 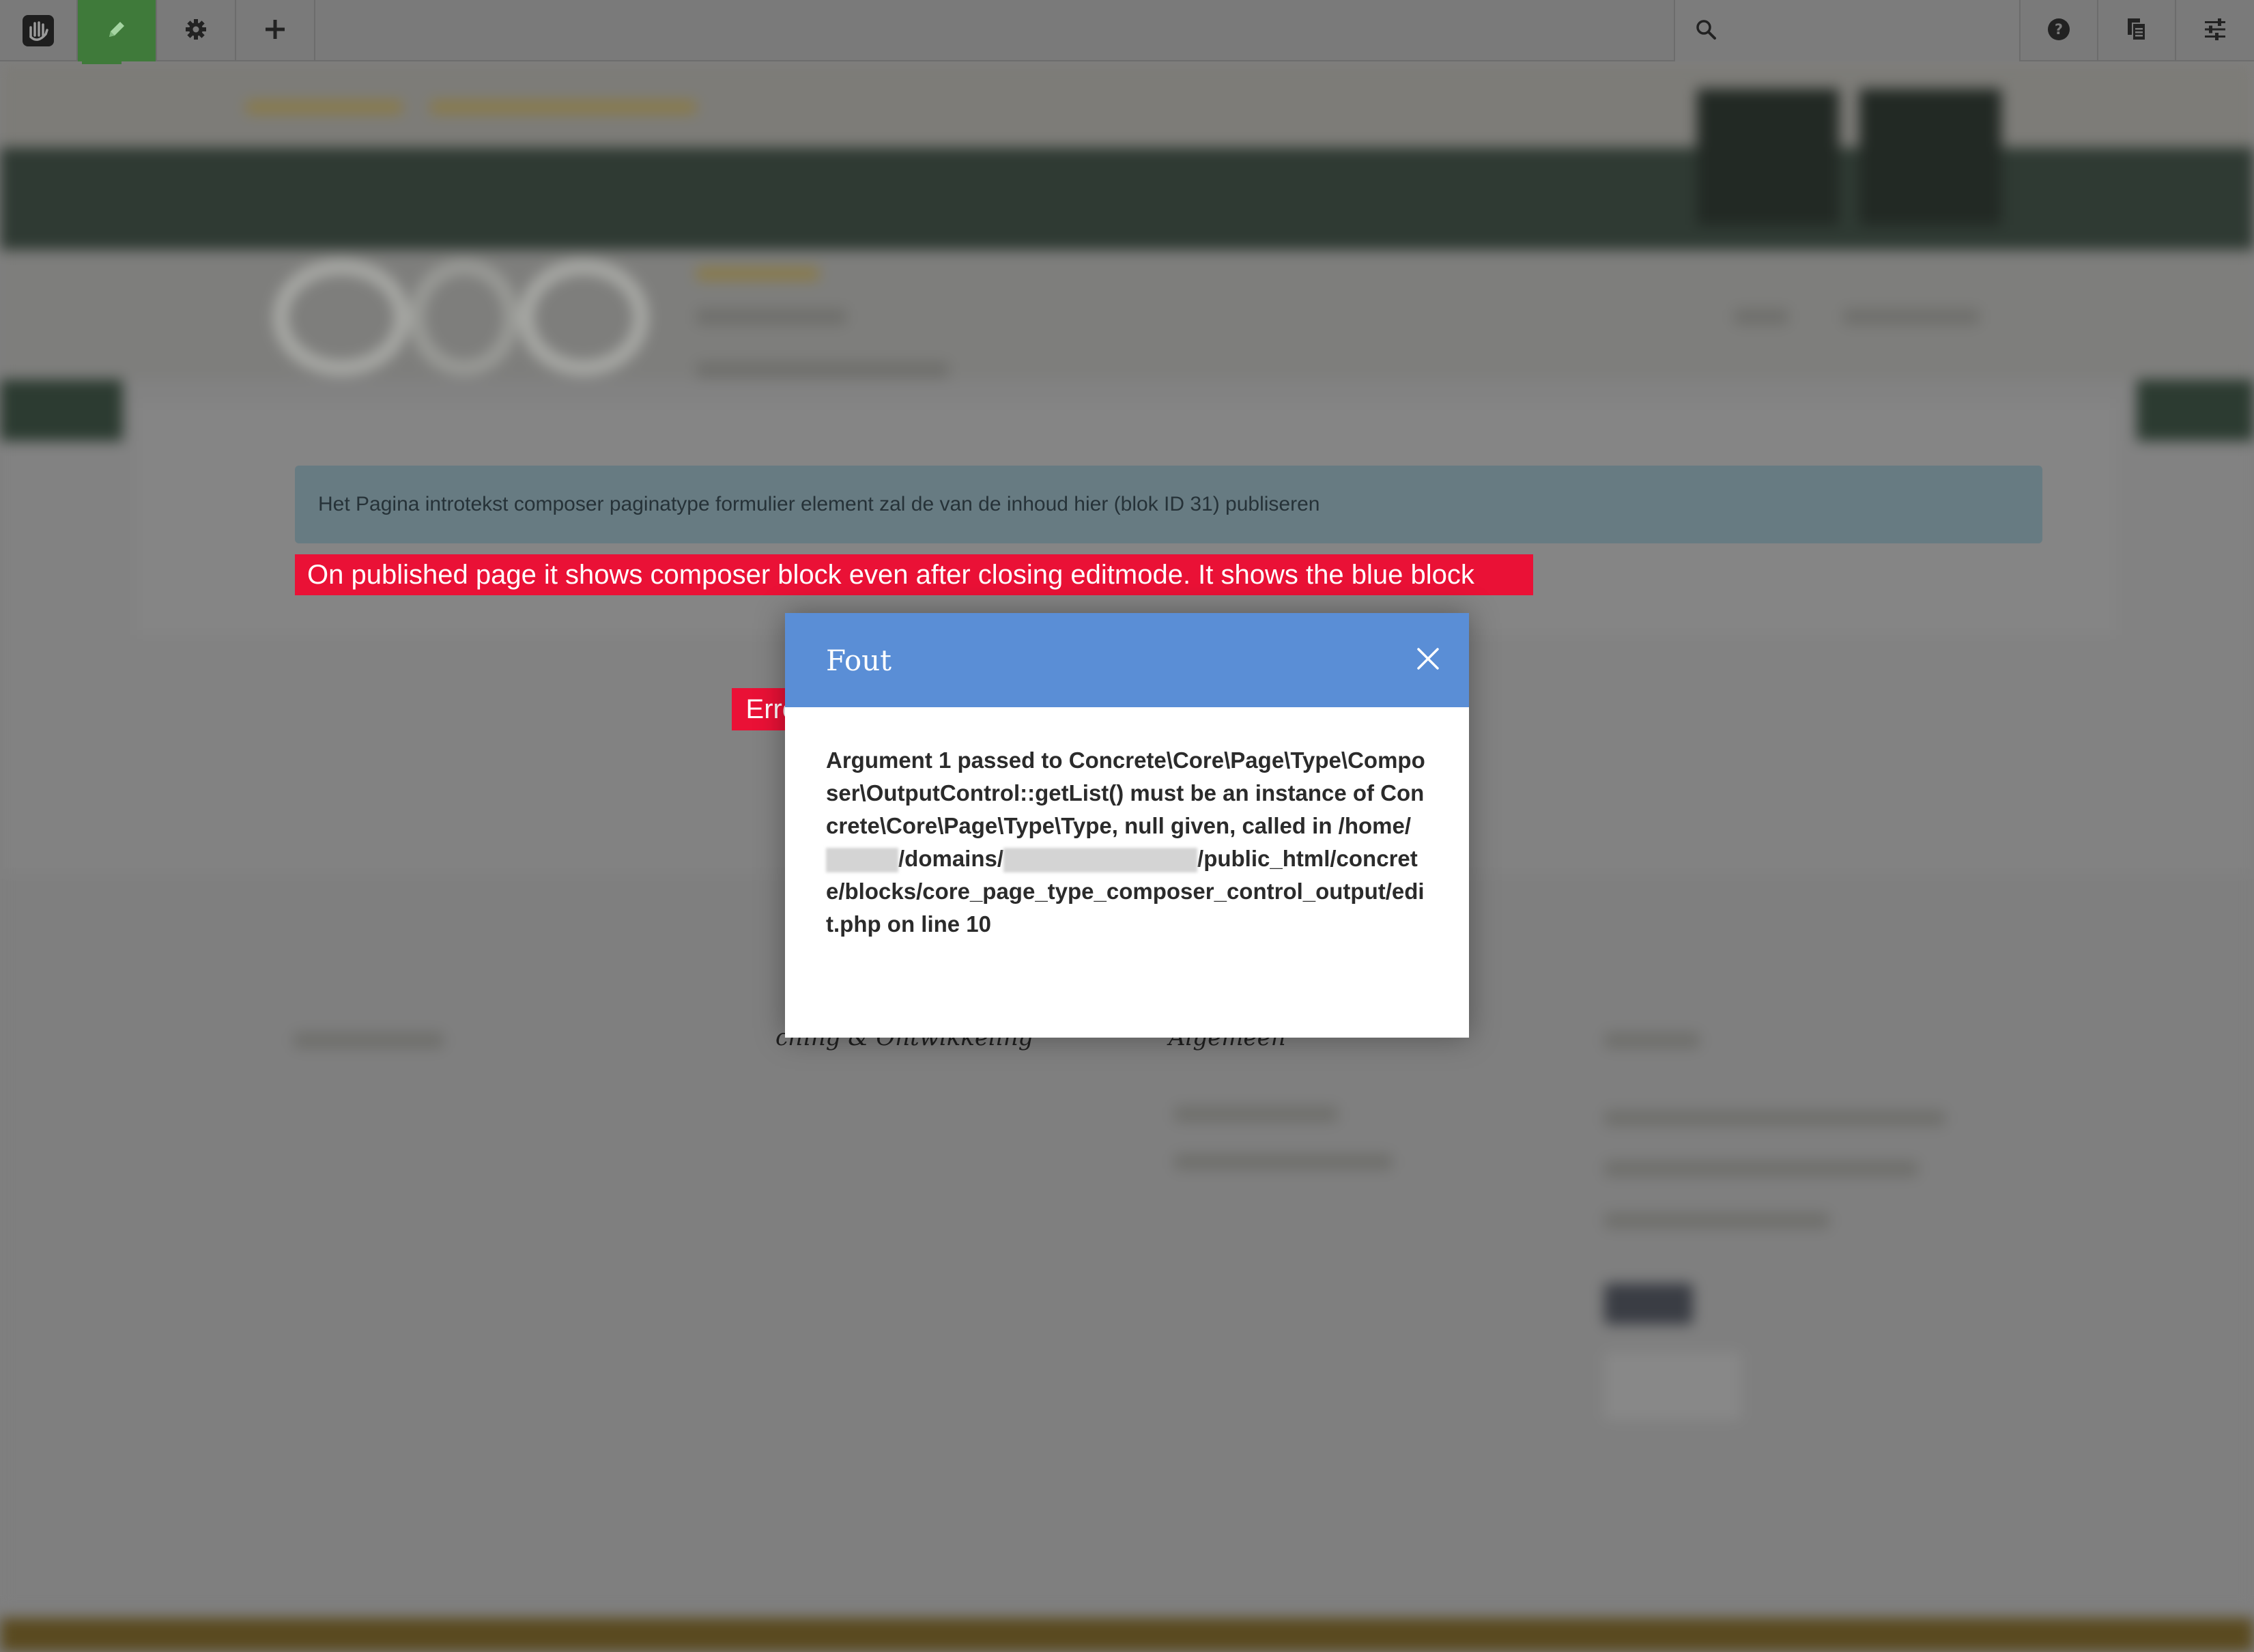 What do you see at coordinates (1127, 30) in the screenshot?
I see `edit-toolbar: ?` at bounding box center [1127, 30].